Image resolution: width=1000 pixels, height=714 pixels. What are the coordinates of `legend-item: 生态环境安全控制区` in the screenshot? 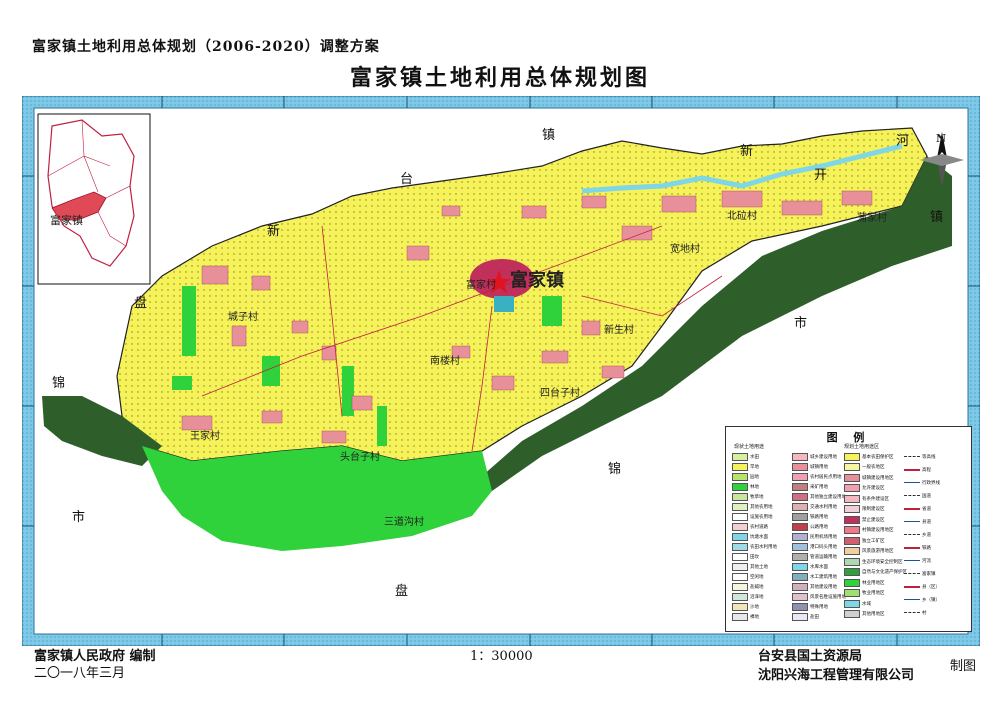 It's located at (873, 561).